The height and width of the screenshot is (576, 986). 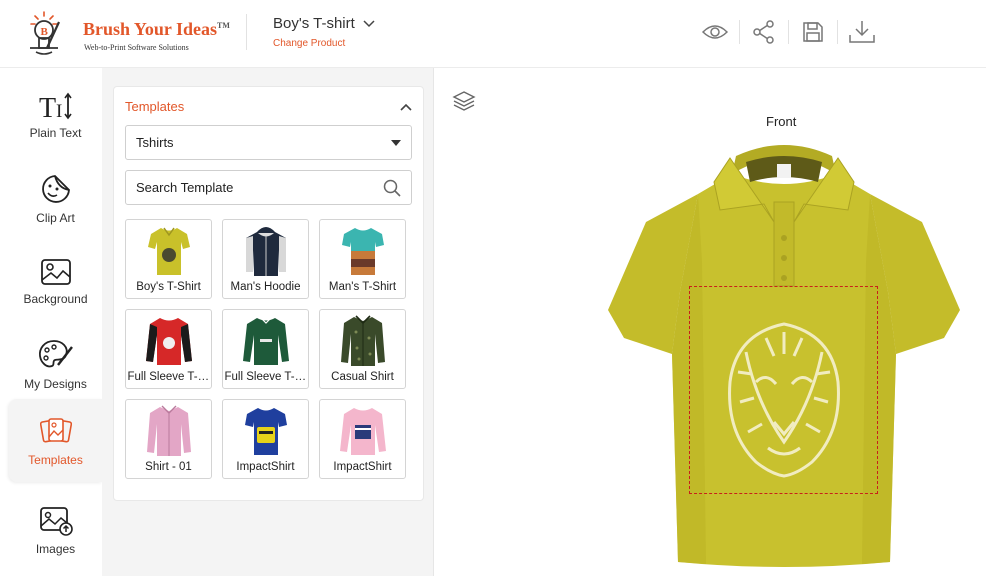 I want to click on brand-subtitle: Web-to-Print Software Solutions, so click(x=136, y=47).